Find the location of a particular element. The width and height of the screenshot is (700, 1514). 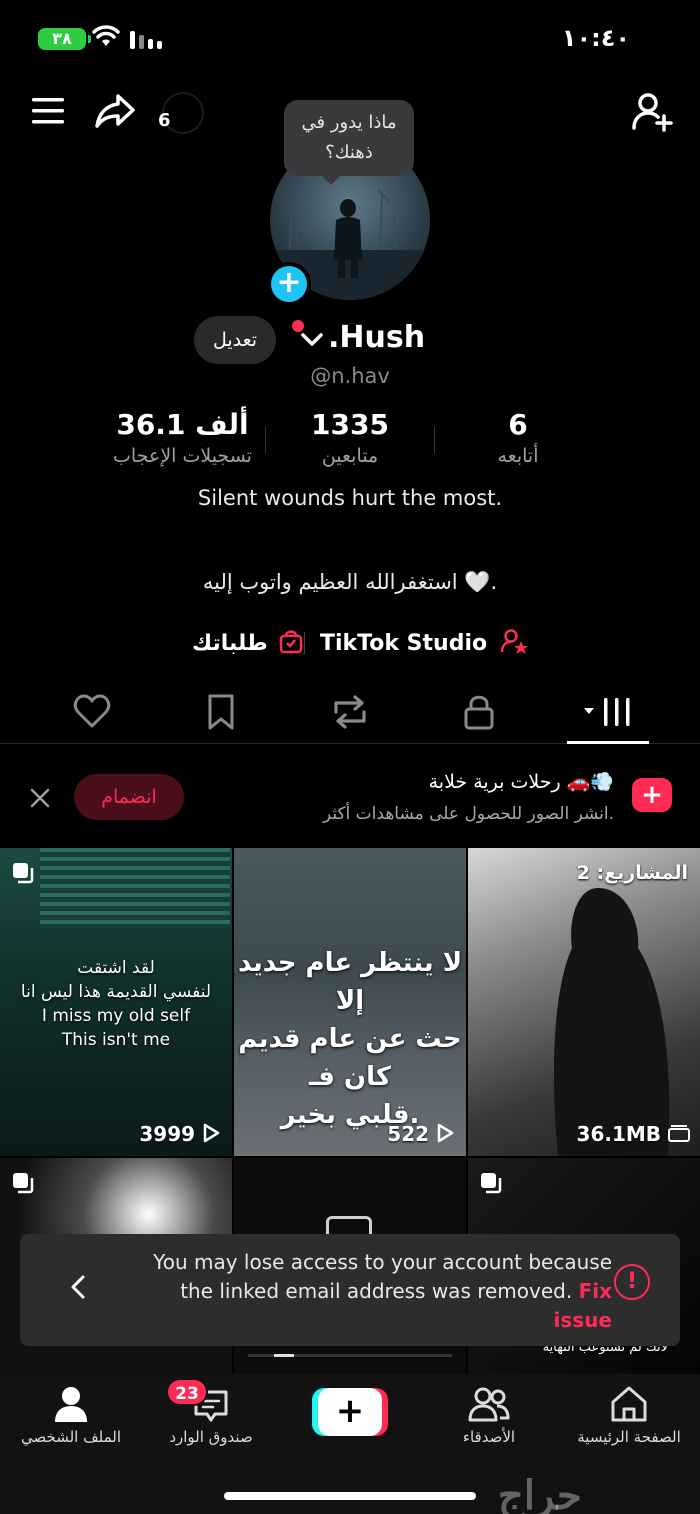

orders-label: طلباتك is located at coordinates (230, 643).